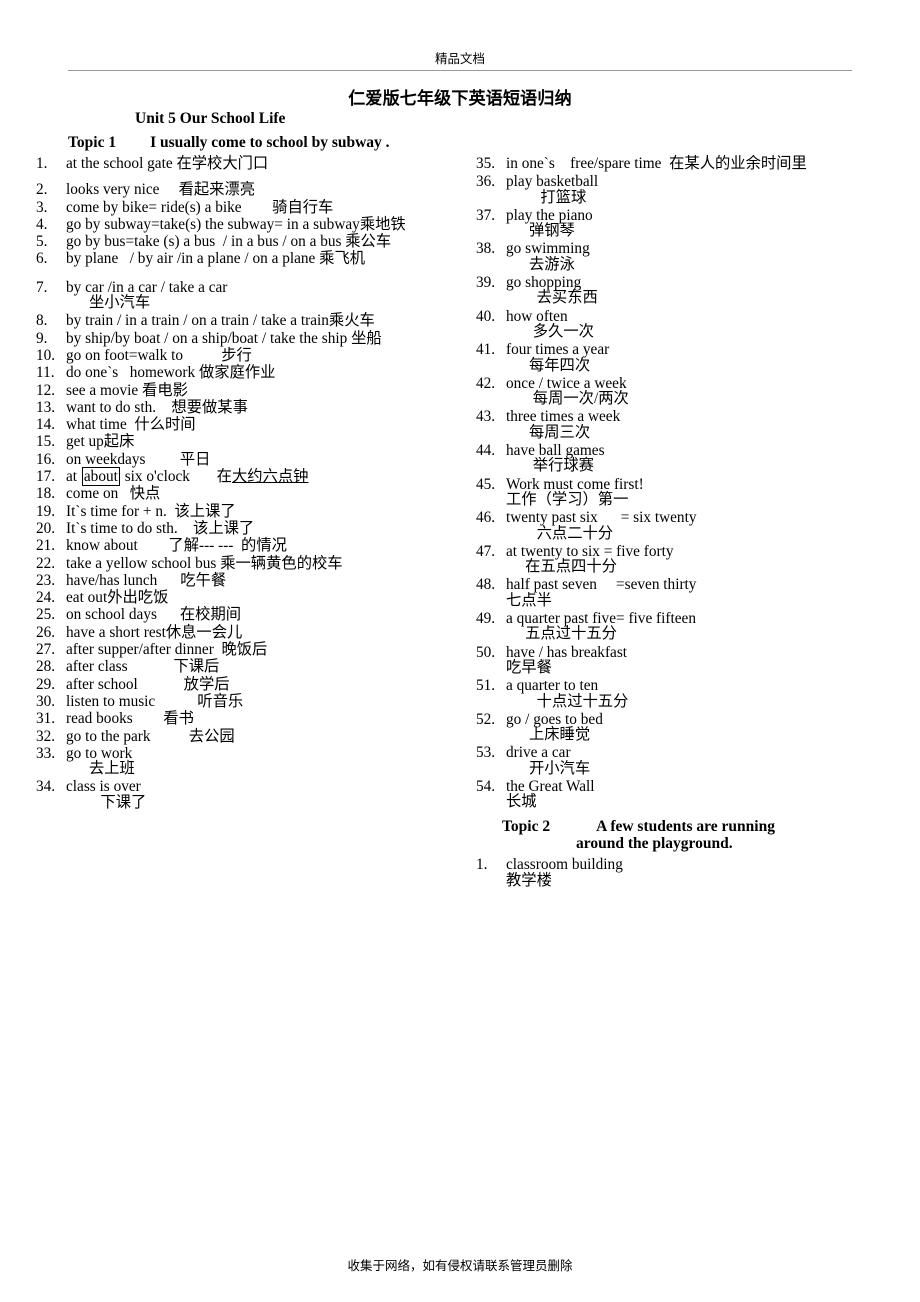 Image resolution: width=920 pixels, height=1302 pixels. What do you see at coordinates (601, 626) in the screenshot?
I see `item-text: a quarter past five= five fifteen 五点过十五分` at bounding box center [601, 626].